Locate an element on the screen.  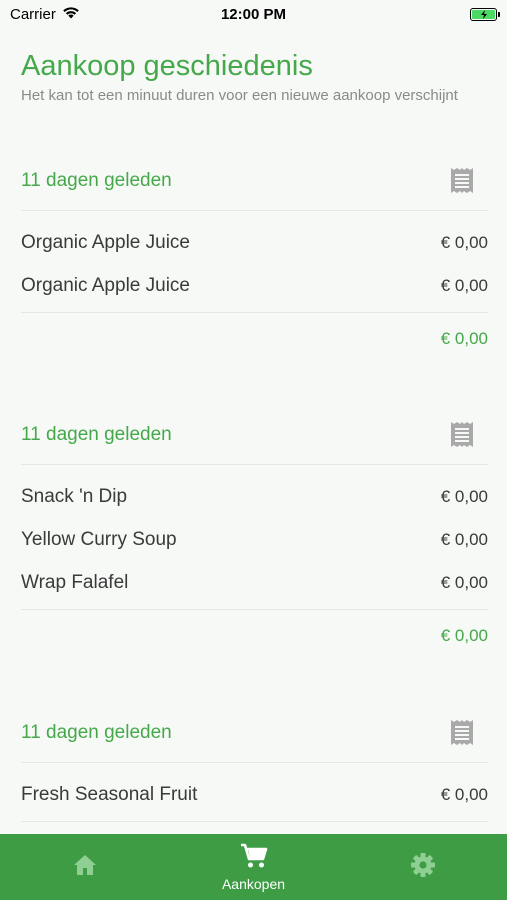
item-list: Fresh Seasonal Fruit € 0,00 is located at coordinates (254, 792).